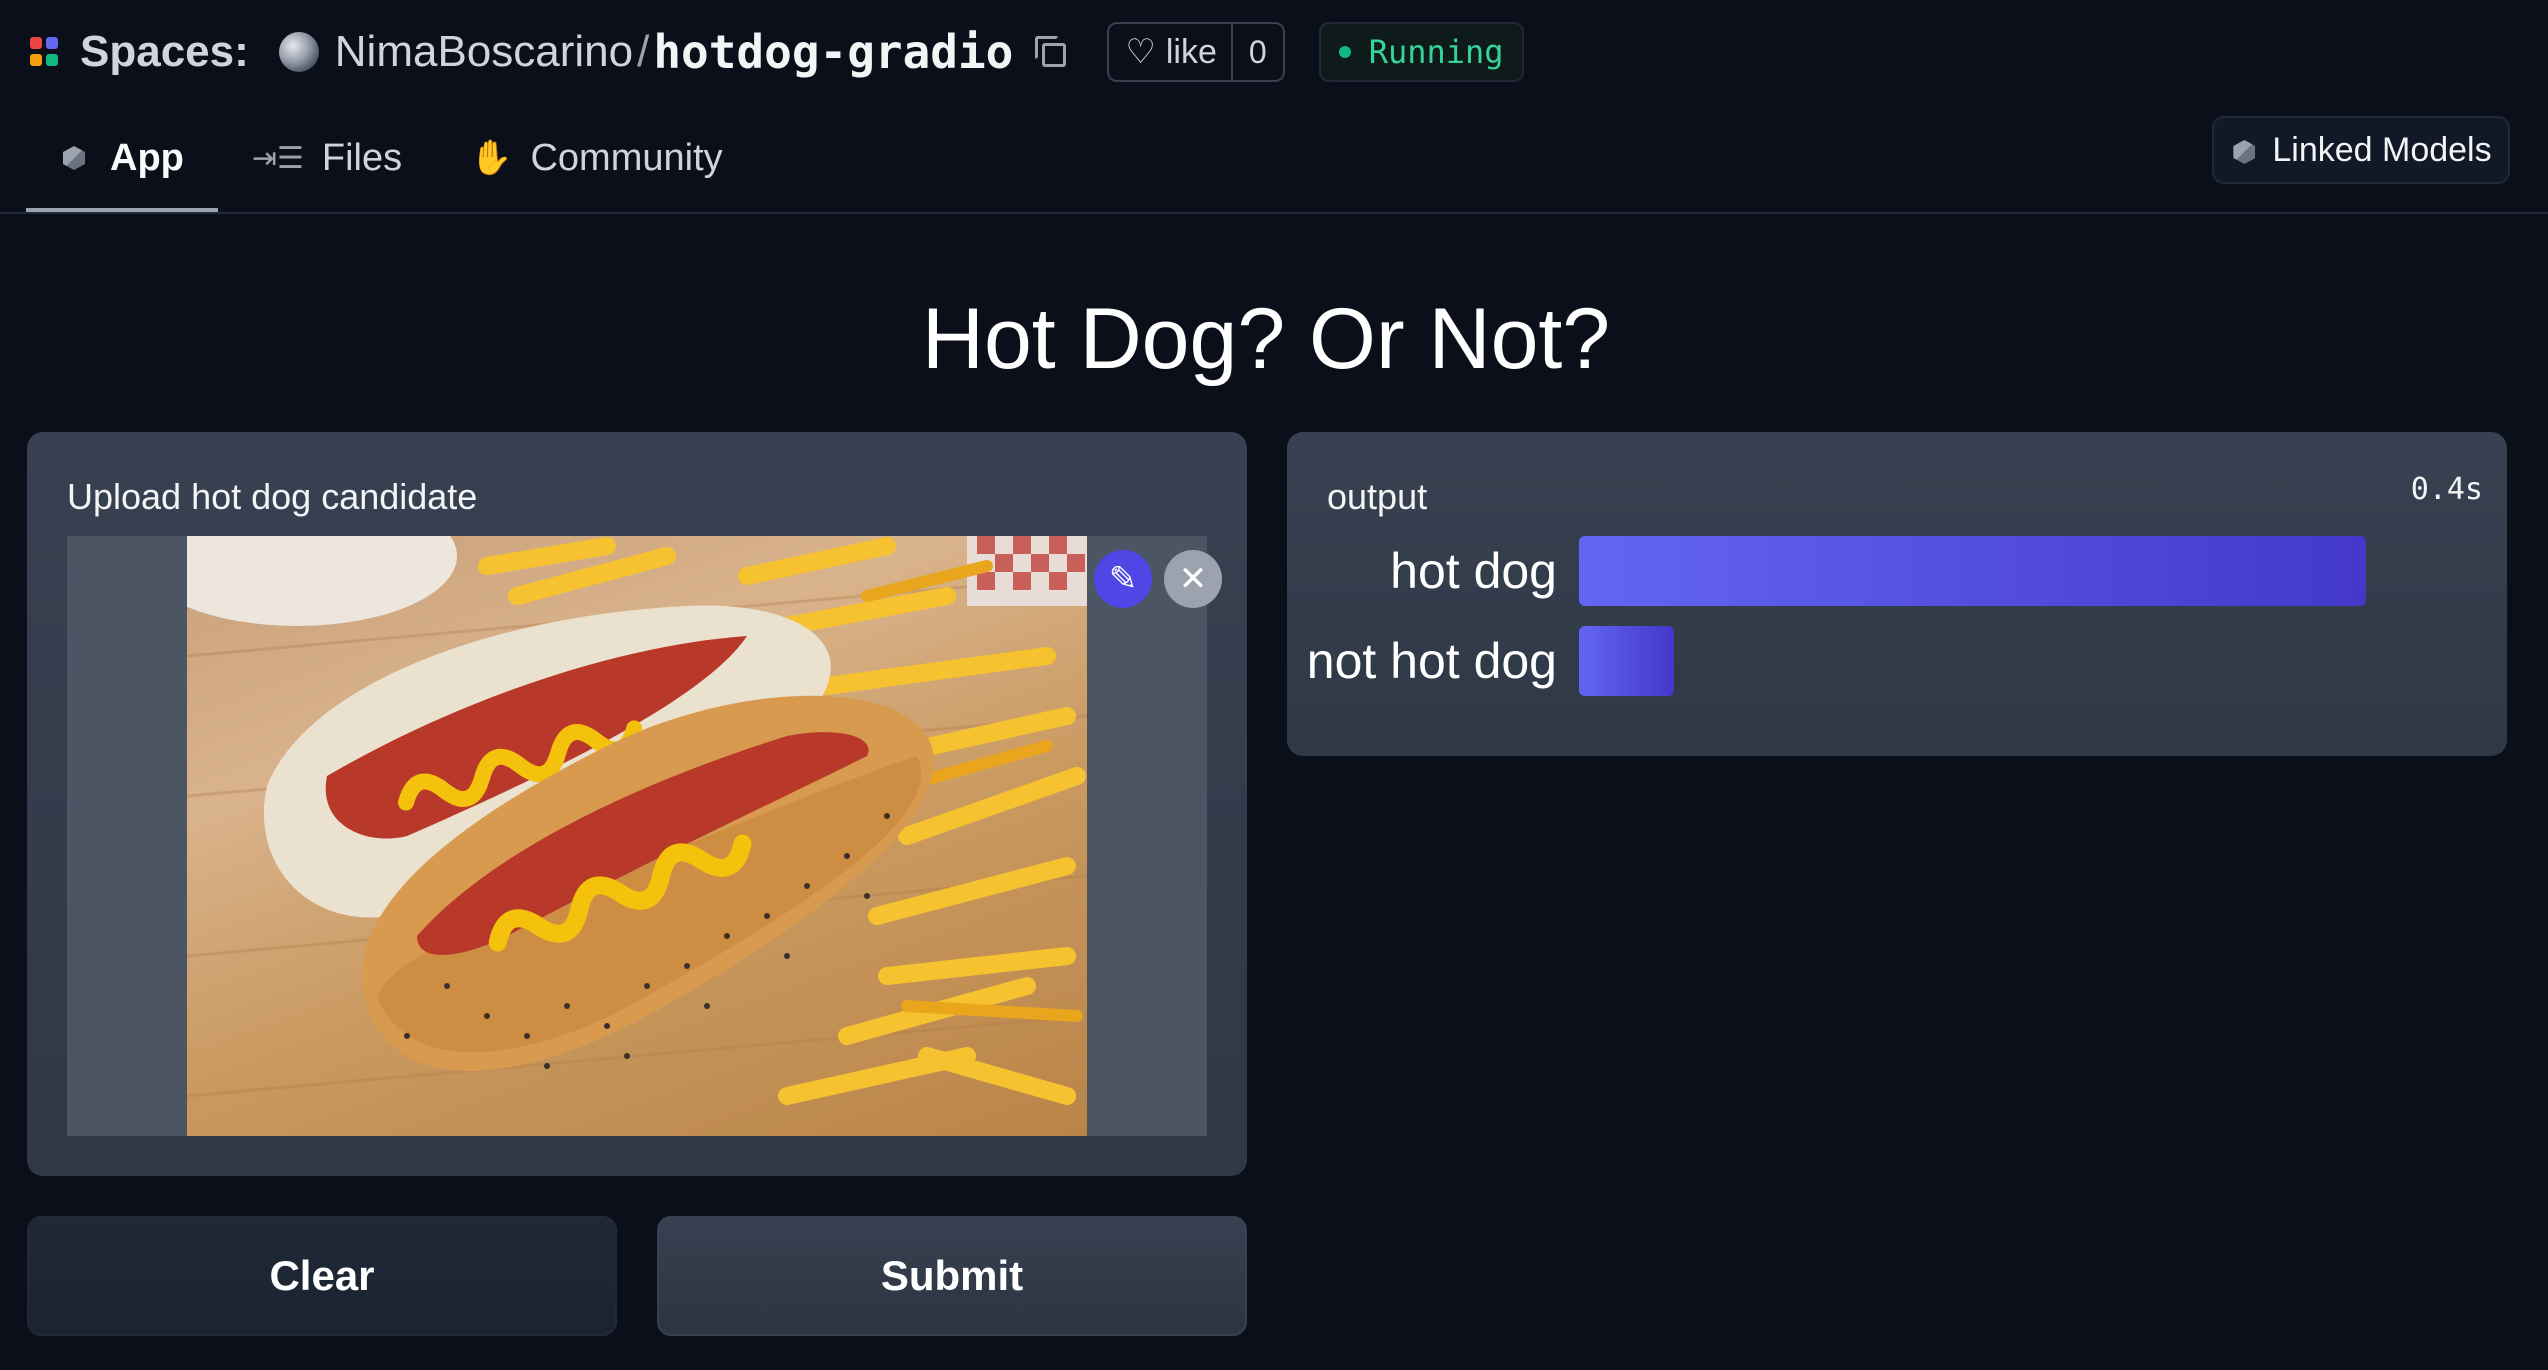 The image size is (2548, 1370). I want to click on confidence-label: hot dog, so click(1473, 571).